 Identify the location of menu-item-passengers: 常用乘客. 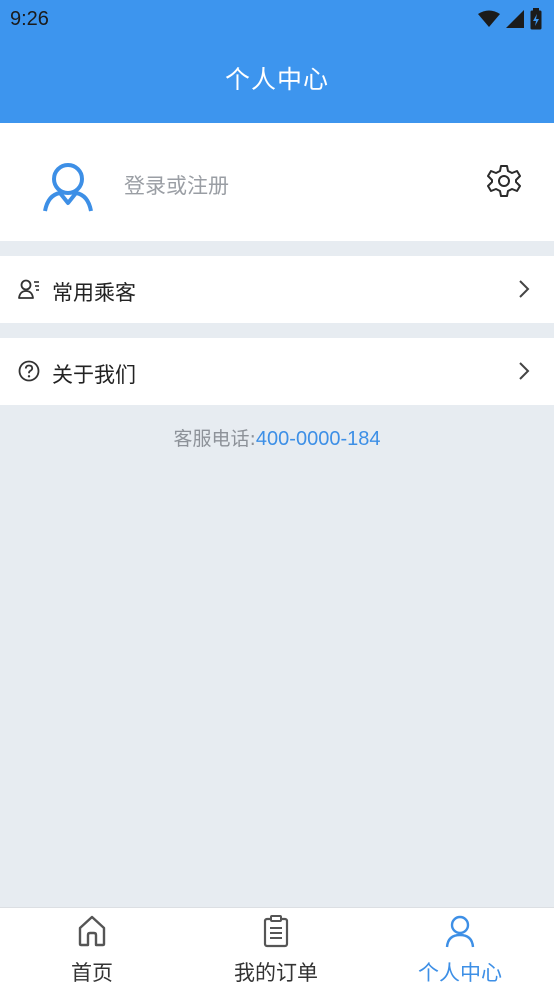
(277, 289).